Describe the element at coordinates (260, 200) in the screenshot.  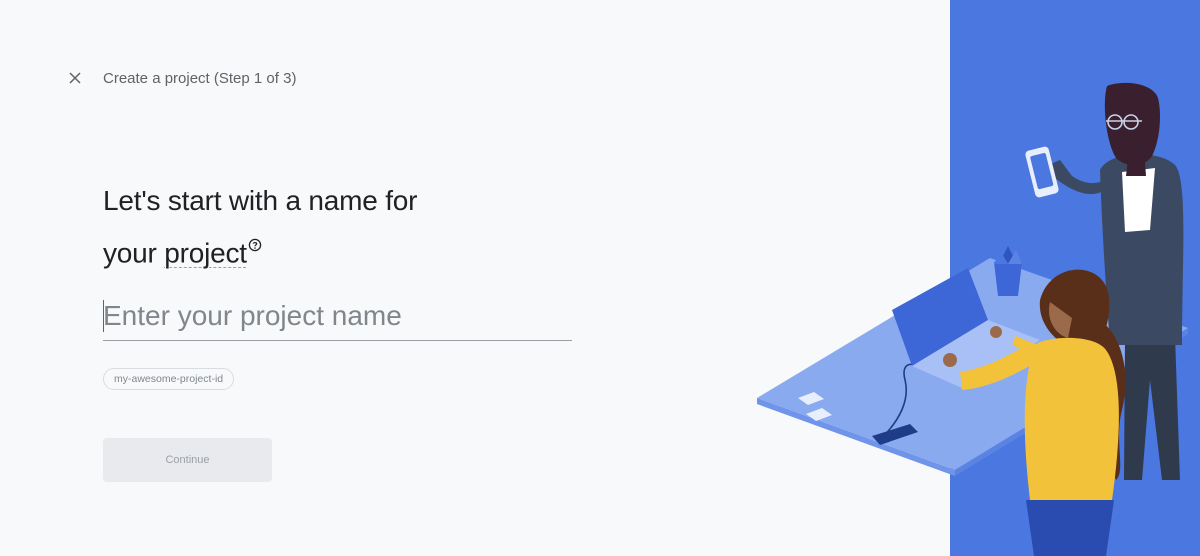
I see `heading-line-1: Let's start with a name for` at that location.